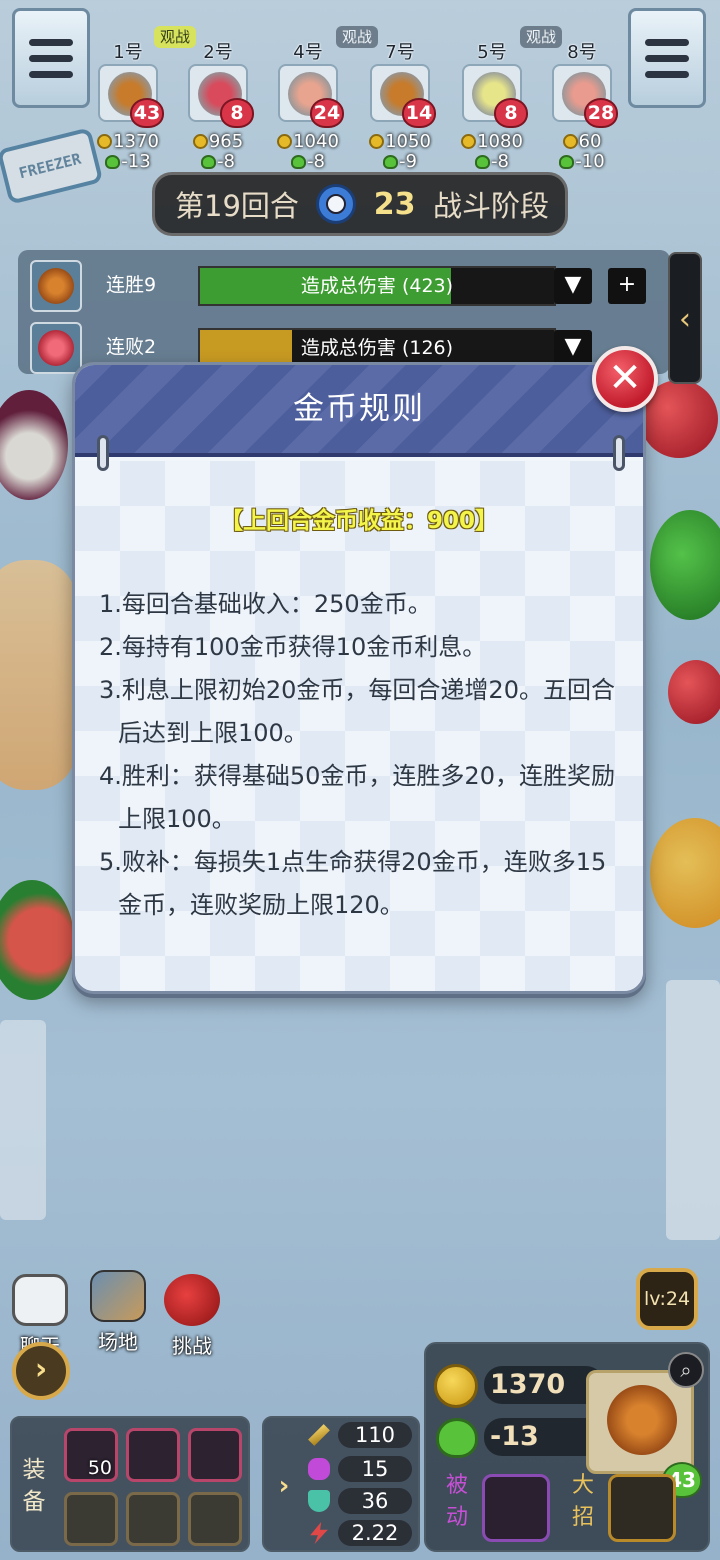  What do you see at coordinates (567, 1447) in the screenshot?
I see `hero-panel: 1370 -13 43 被动 大招` at bounding box center [567, 1447].